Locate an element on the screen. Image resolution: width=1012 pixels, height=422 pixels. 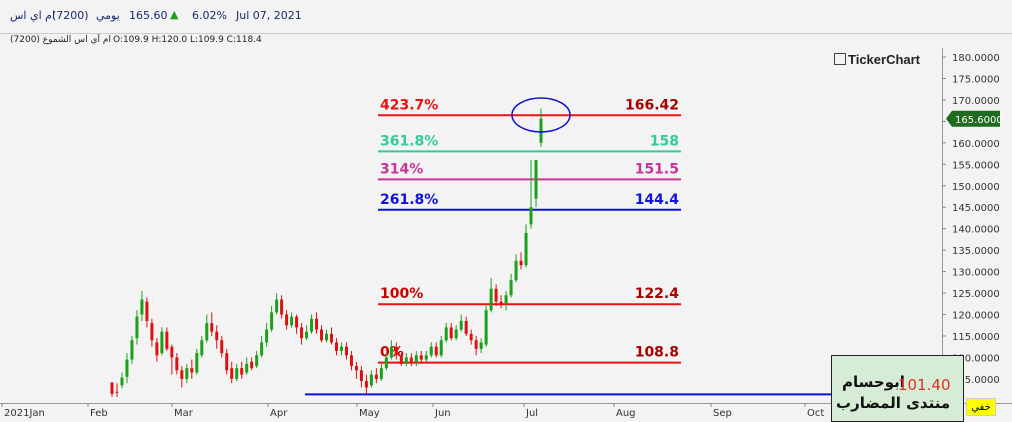
y-tick-label: 150.0000 is located at coordinates (976, 187).